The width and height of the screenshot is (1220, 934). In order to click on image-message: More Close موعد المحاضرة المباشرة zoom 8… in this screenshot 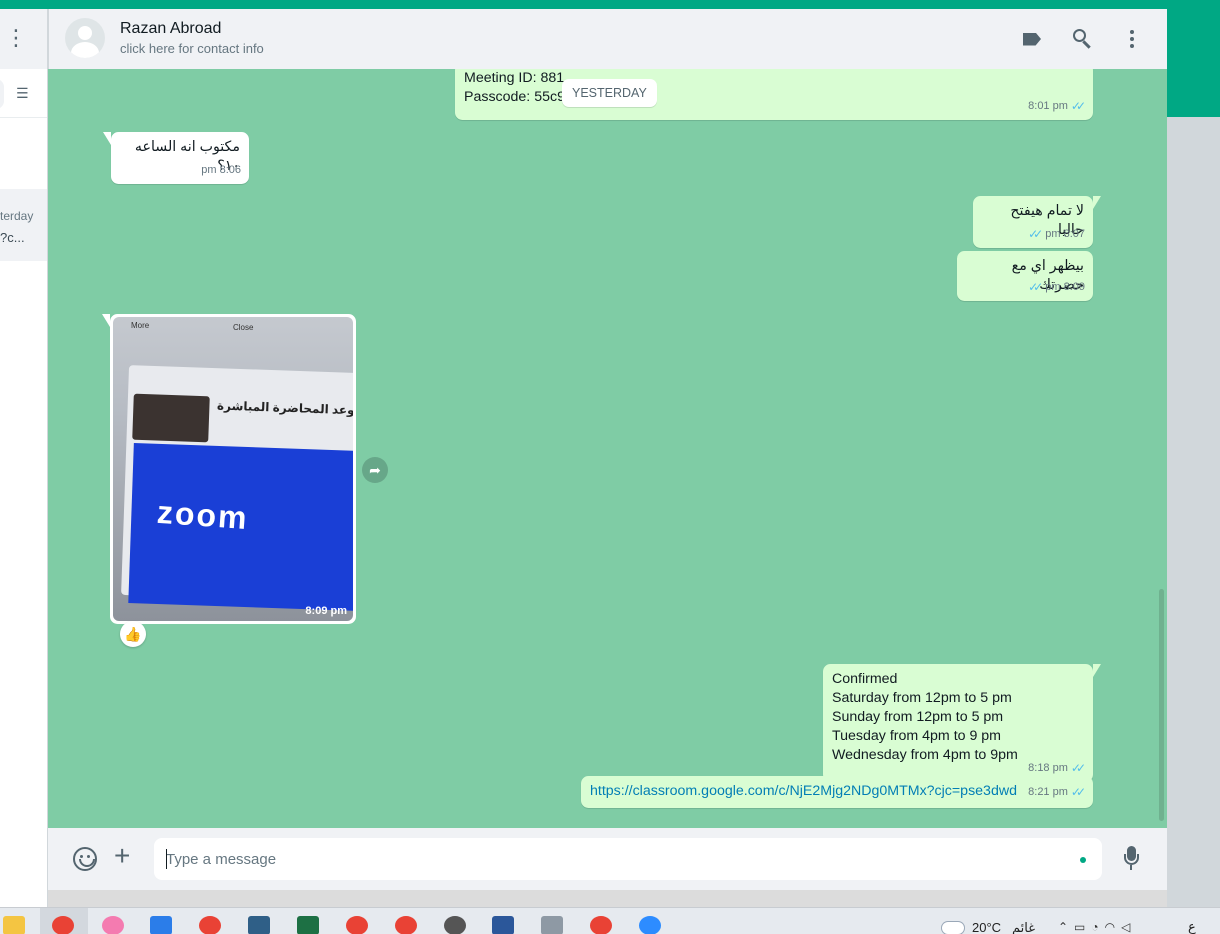, I will do `click(229, 469)`.